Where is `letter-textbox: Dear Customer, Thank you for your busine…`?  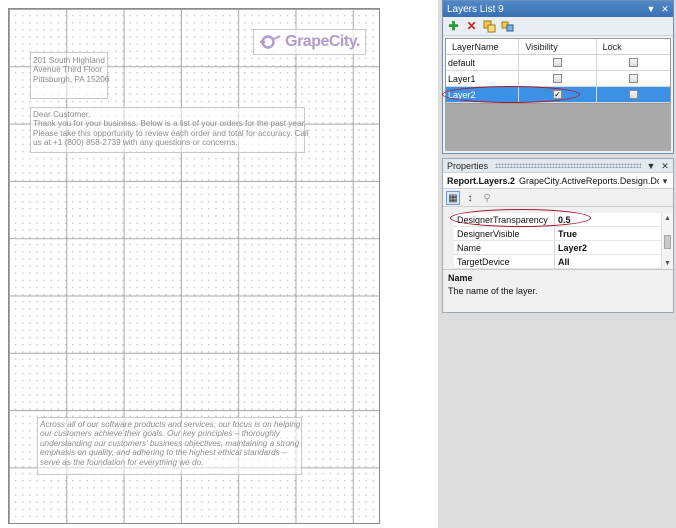
letter-textbox: Dear Customer, Thank you for your busine… is located at coordinates (169, 130).